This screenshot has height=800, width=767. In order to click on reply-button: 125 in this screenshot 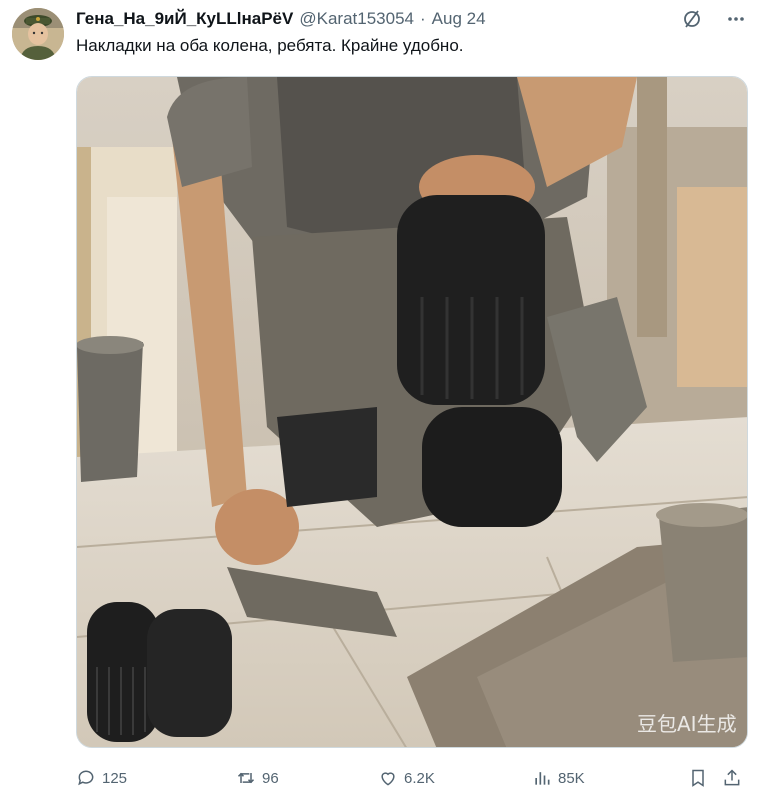, I will do `click(101, 778)`.